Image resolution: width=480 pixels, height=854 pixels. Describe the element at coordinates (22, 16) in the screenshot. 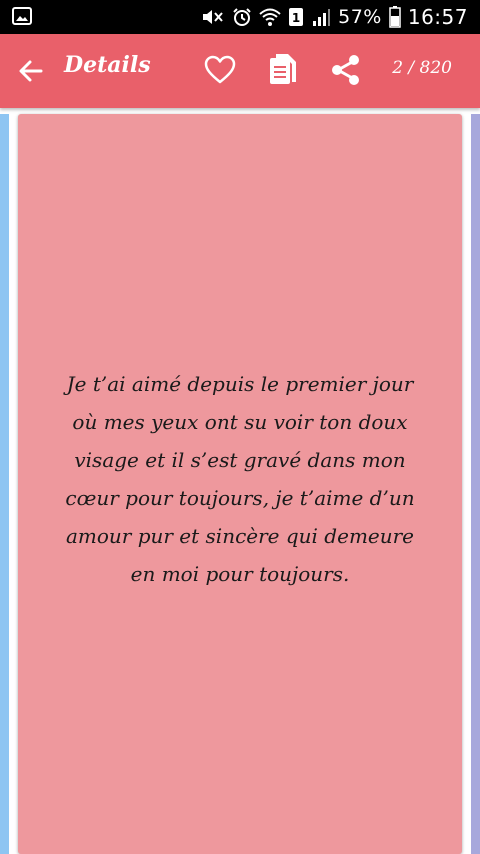

I see `image-notification-icon` at that location.